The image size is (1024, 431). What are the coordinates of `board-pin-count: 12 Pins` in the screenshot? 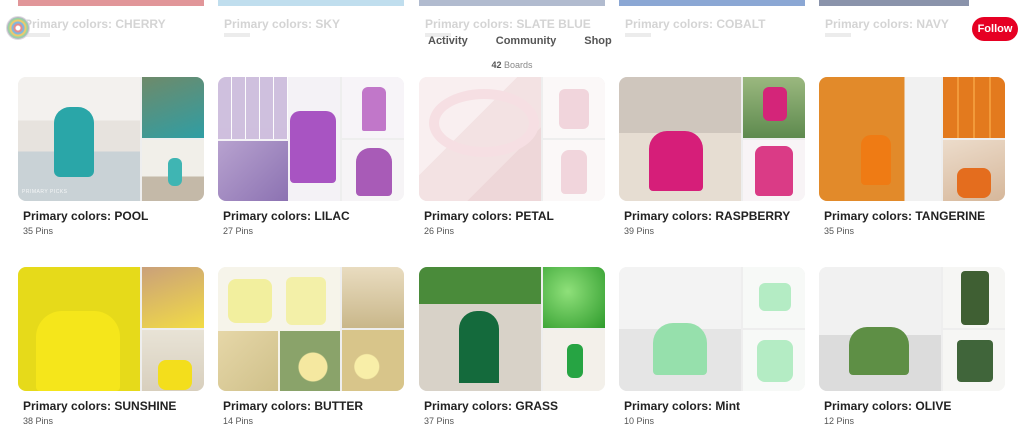 It's located at (839, 421).